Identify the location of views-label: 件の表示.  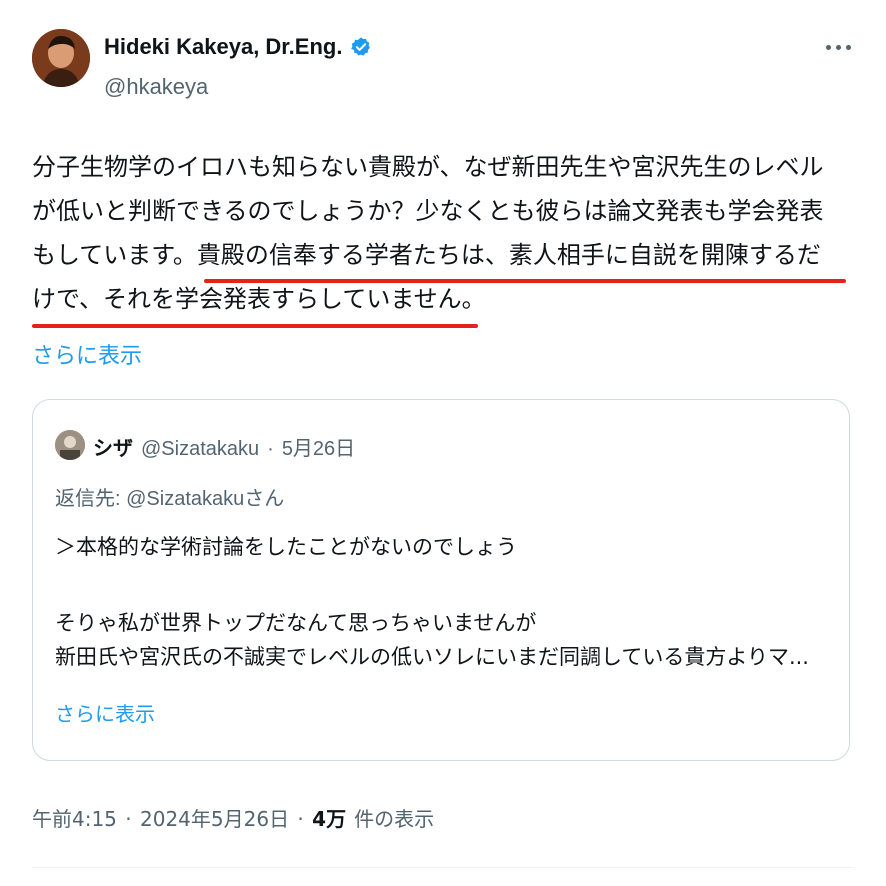
(394, 819).